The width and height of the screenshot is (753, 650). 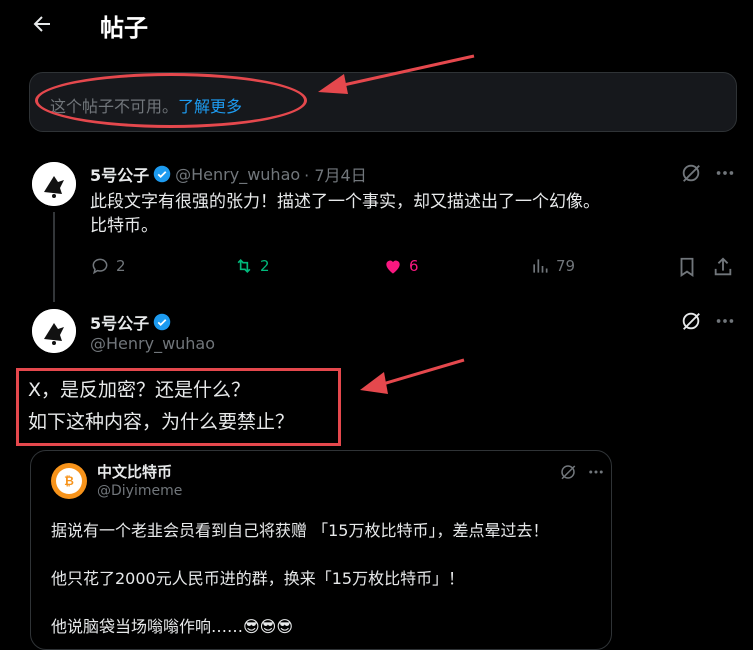 What do you see at coordinates (134, 471) in the screenshot?
I see `quoted-author-name: 中文比特币` at bounding box center [134, 471].